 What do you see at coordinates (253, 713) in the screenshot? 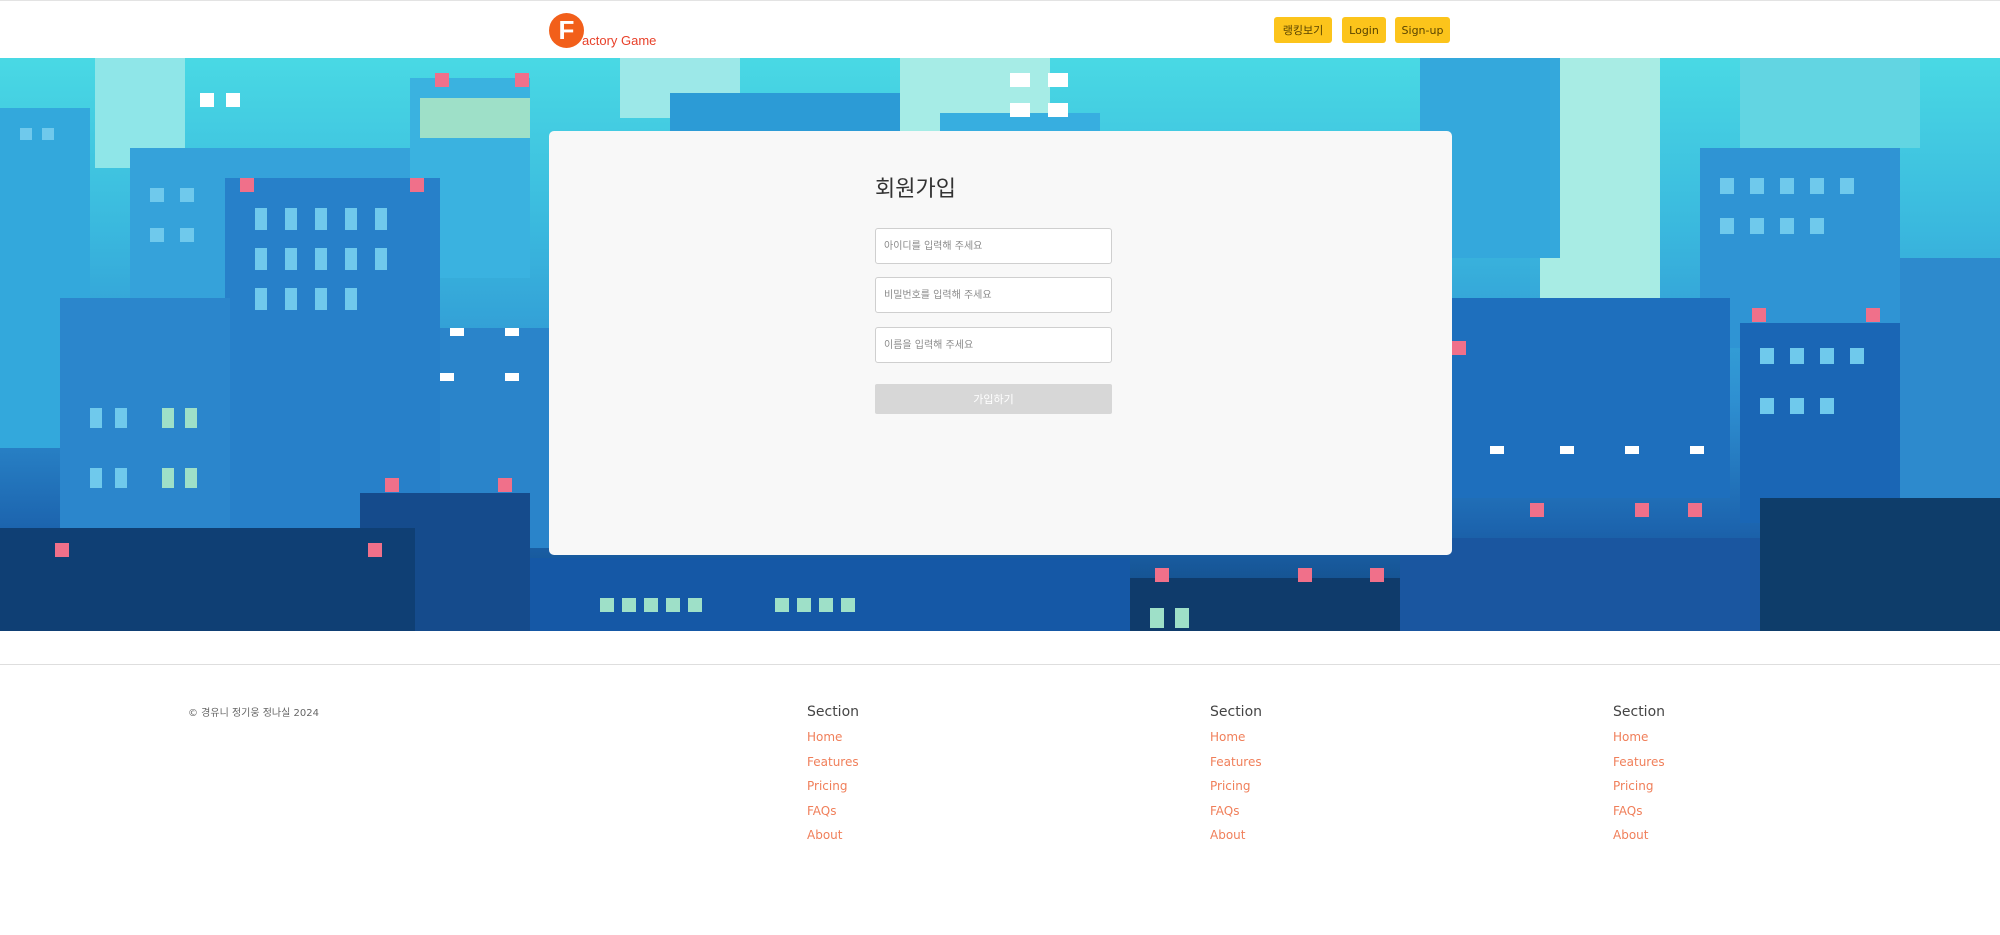
I see `copyright-text: © 경유니 정기웅 정나실 2024` at bounding box center [253, 713].